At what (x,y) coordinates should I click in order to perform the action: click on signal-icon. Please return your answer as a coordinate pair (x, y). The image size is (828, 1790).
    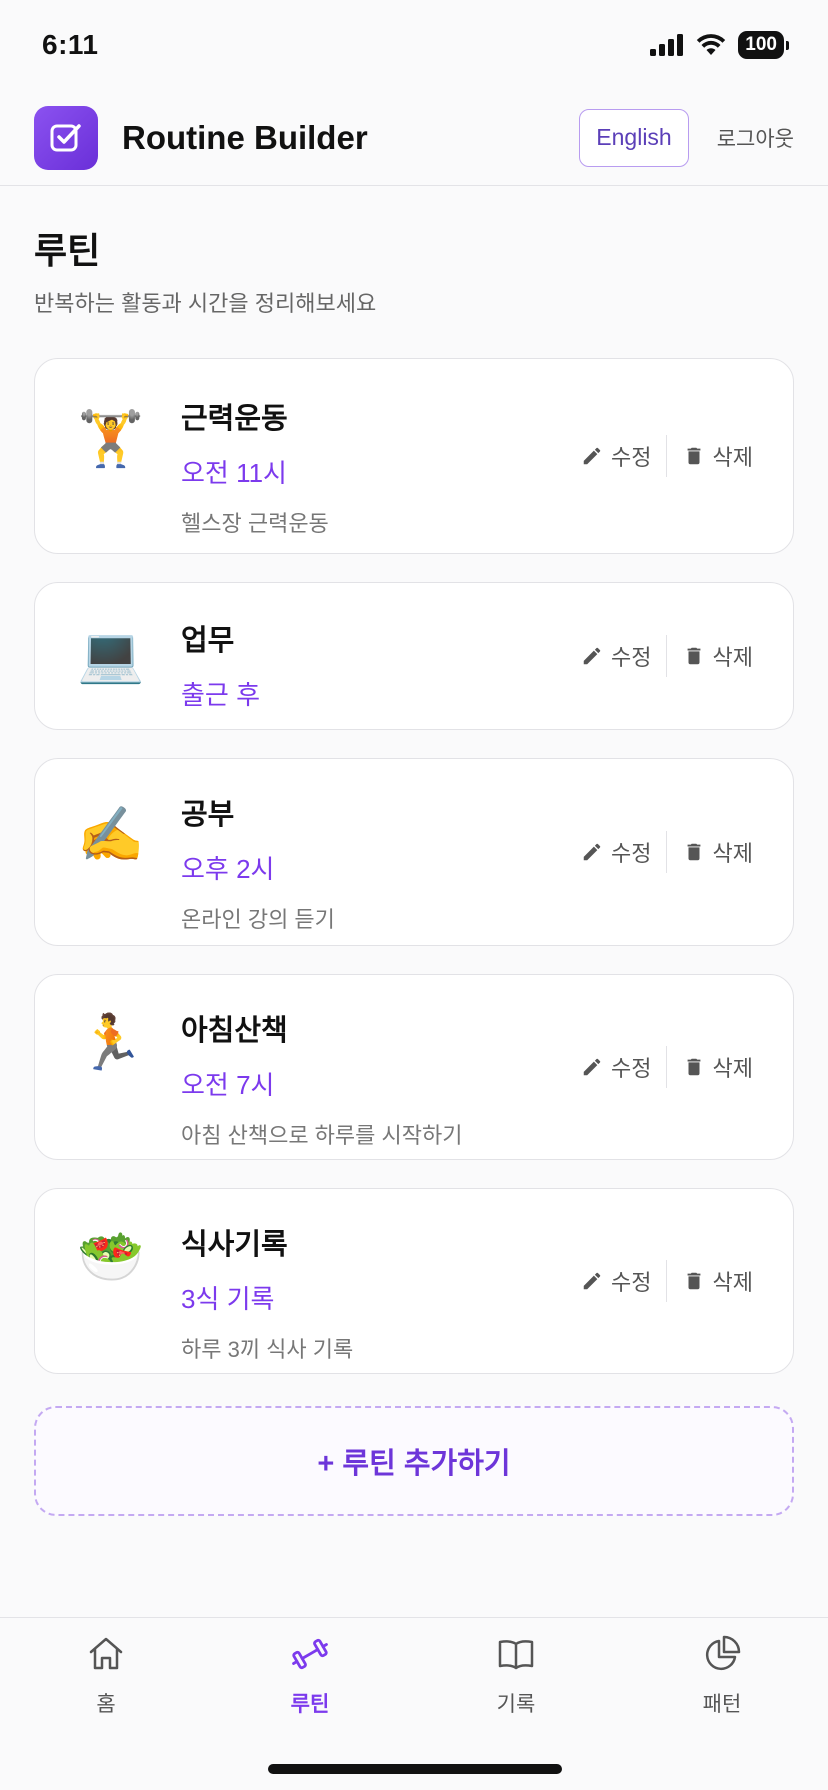
    Looking at the image, I should click on (667, 45).